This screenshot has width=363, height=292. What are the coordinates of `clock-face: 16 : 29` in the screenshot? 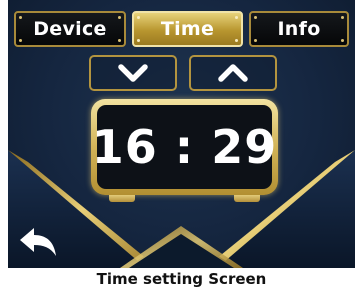 It's located at (184, 147).